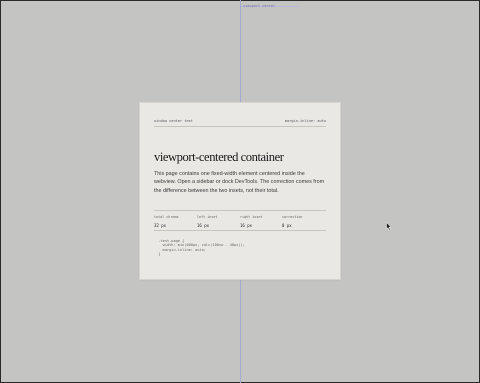 The image size is (480, 383). I want to click on stats-top-divider, so click(240, 210).